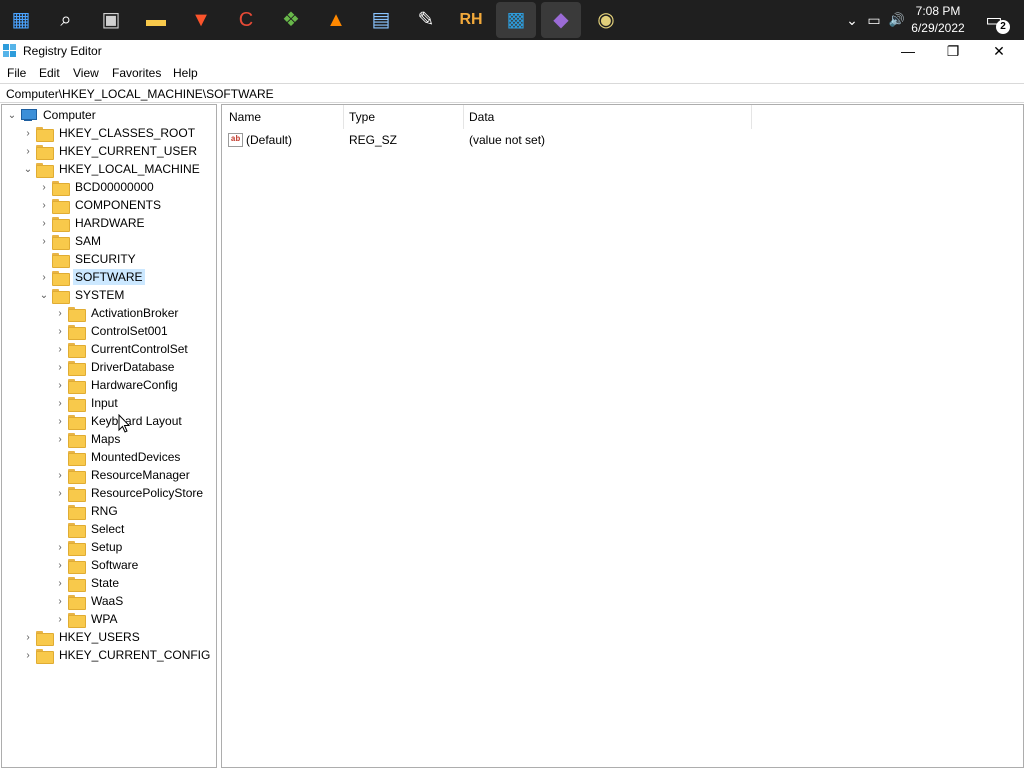  I want to click on menu-view: View, so click(86, 73).